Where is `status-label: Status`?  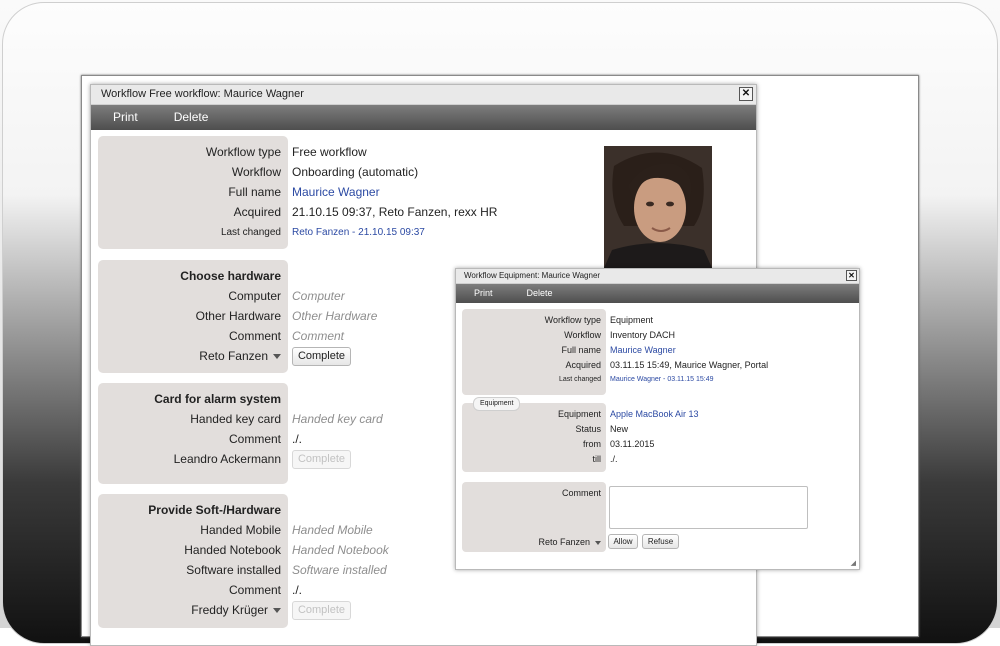
status-label: Status is located at coordinates (588, 429).